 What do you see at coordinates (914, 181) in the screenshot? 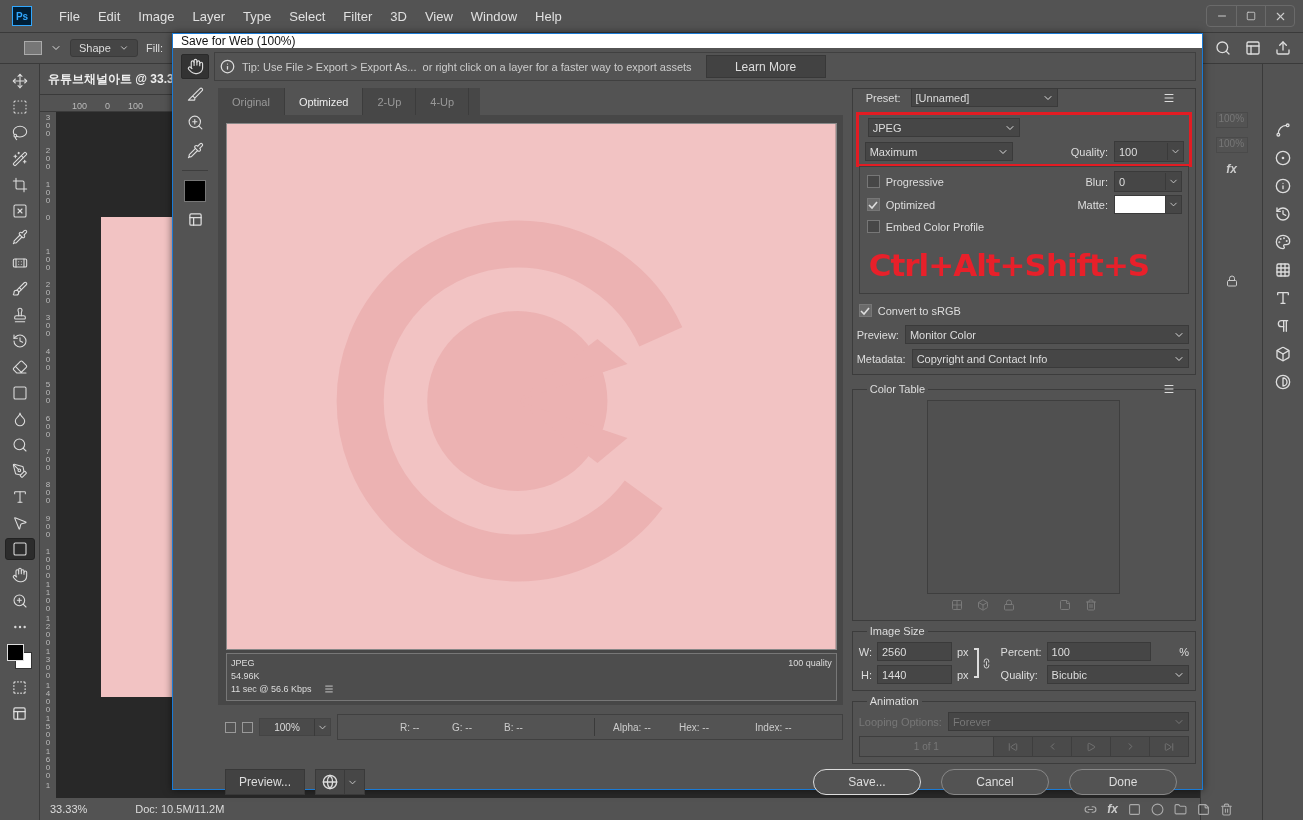
I see `option-label: Progressive` at bounding box center [914, 181].